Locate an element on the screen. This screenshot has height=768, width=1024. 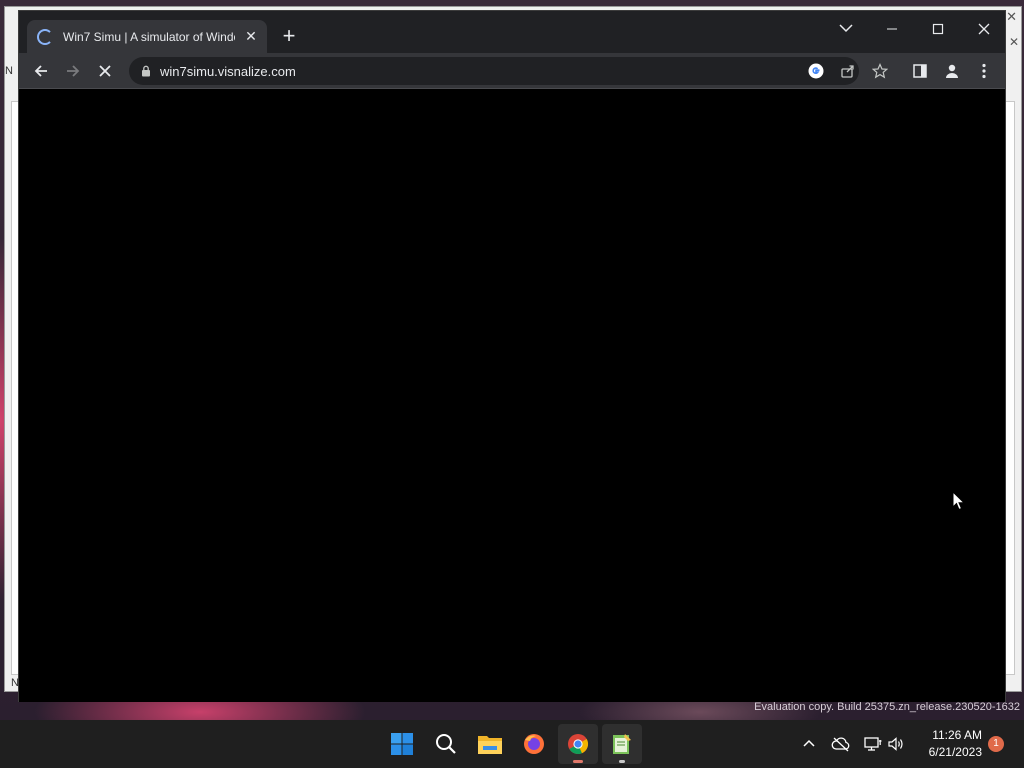
background-window-text: N is located at coordinates (9, 71).